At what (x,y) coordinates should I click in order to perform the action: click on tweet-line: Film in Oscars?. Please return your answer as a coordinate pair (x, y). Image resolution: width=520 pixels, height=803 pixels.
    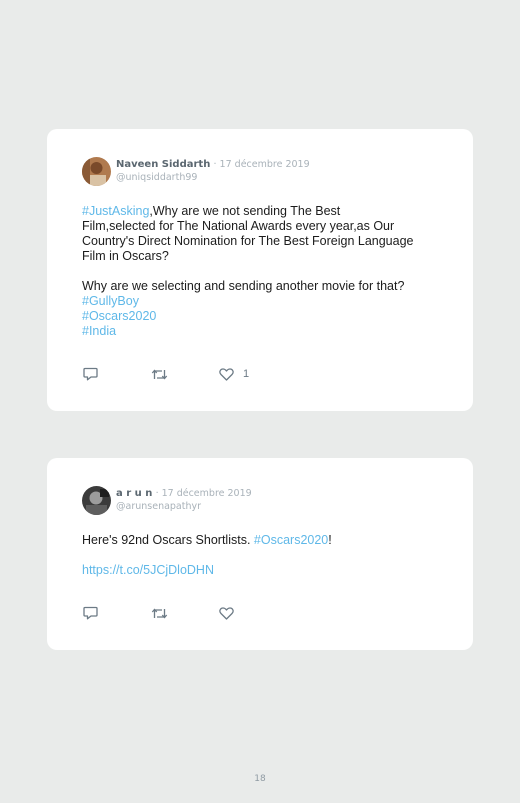
    Looking at the image, I should click on (267, 256).